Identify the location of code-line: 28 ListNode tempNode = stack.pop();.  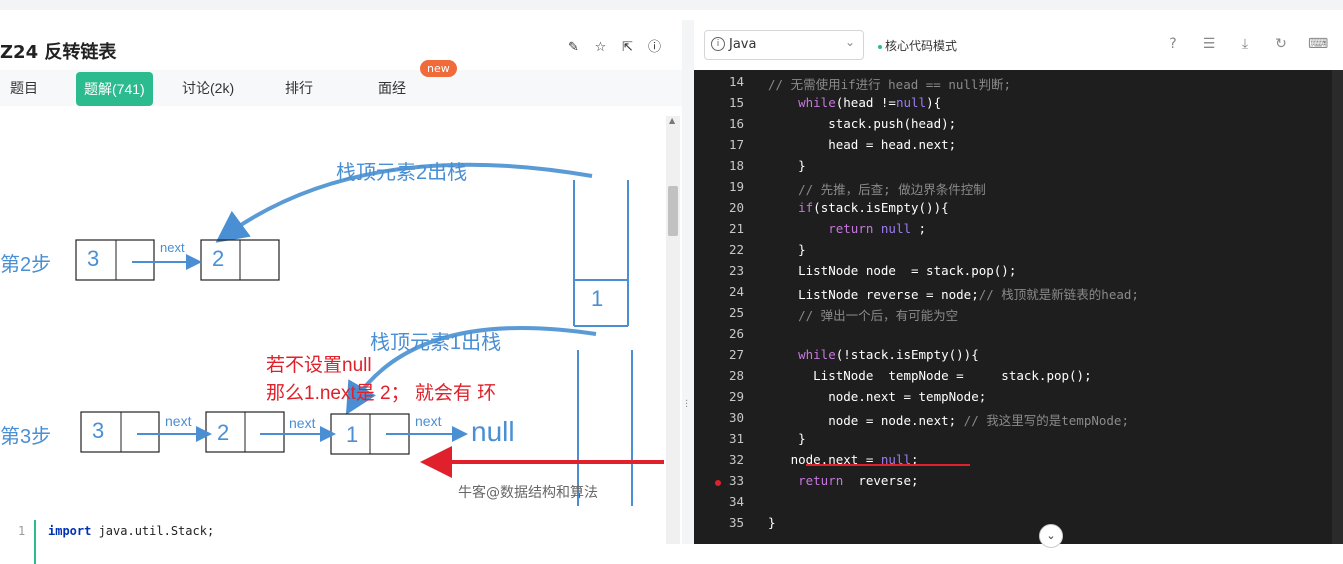
(1018, 378).